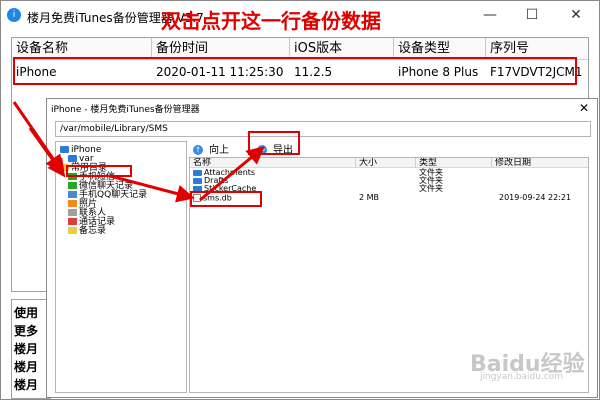 The image size is (600, 400). Describe the element at coordinates (138, 152) in the screenshot. I see `annotation-arrows` at that location.